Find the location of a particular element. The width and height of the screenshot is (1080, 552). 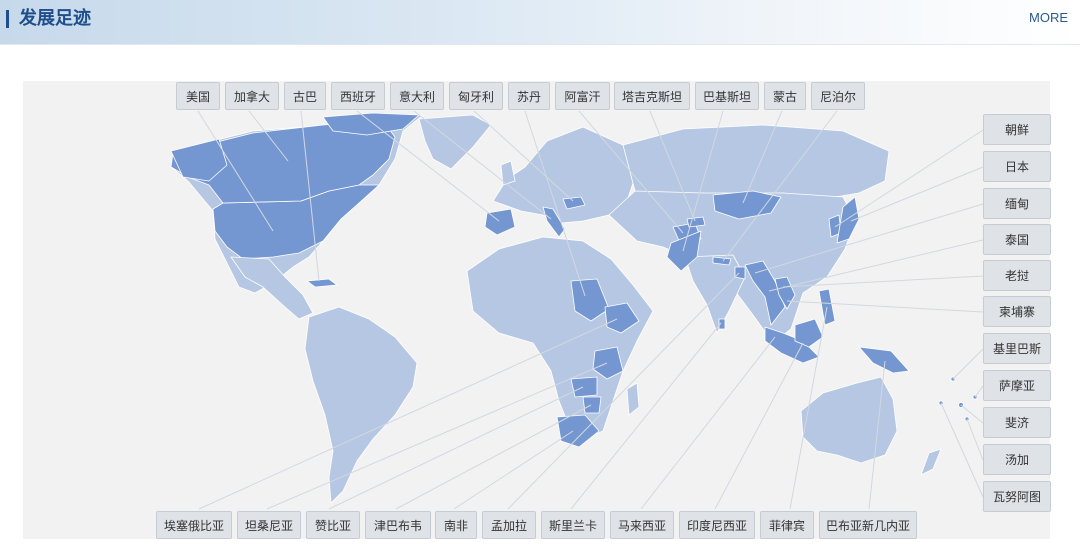

country-tag: 尼泊尔 is located at coordinates (838, 96).